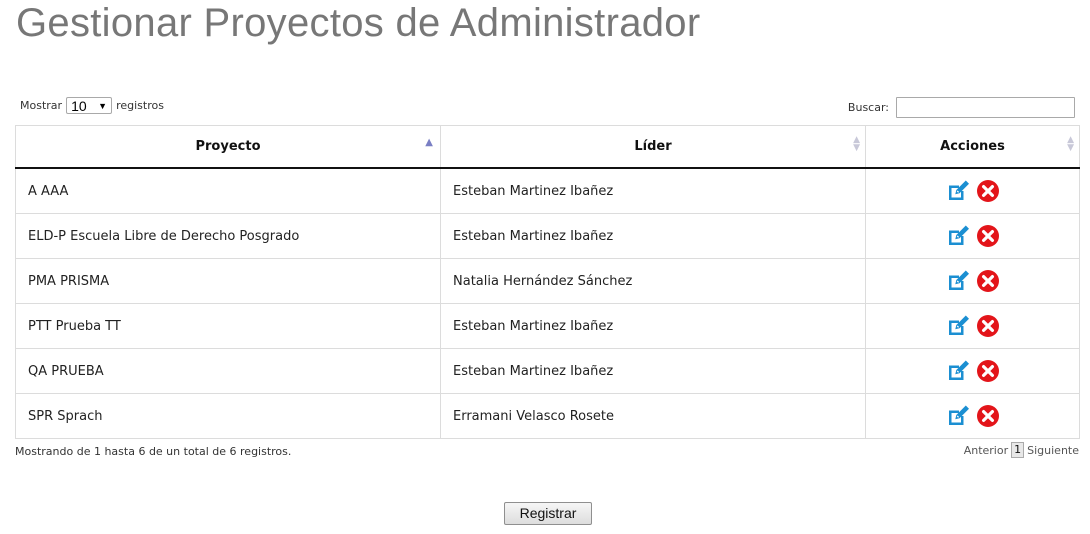 The height and width of the screenshot is (534, 1090). What do you see at coordinates (1053, 450) in the screenshot?
I see `pagination-next: Siguiente` at bounding box center [1053, 450].